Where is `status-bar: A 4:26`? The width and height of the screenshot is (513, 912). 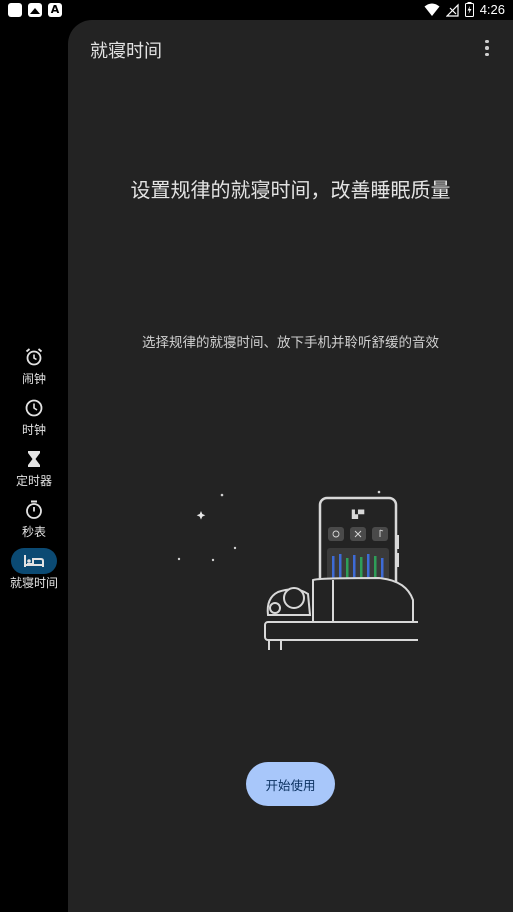 status-bar: A 4:26 is located at coordinates (256, 11).